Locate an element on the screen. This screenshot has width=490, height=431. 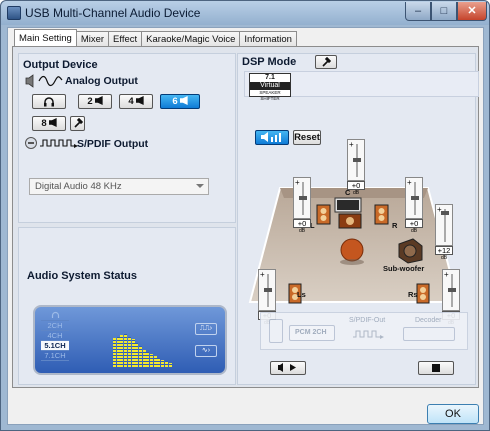
test-play-button is located at coordinates (288, 368).